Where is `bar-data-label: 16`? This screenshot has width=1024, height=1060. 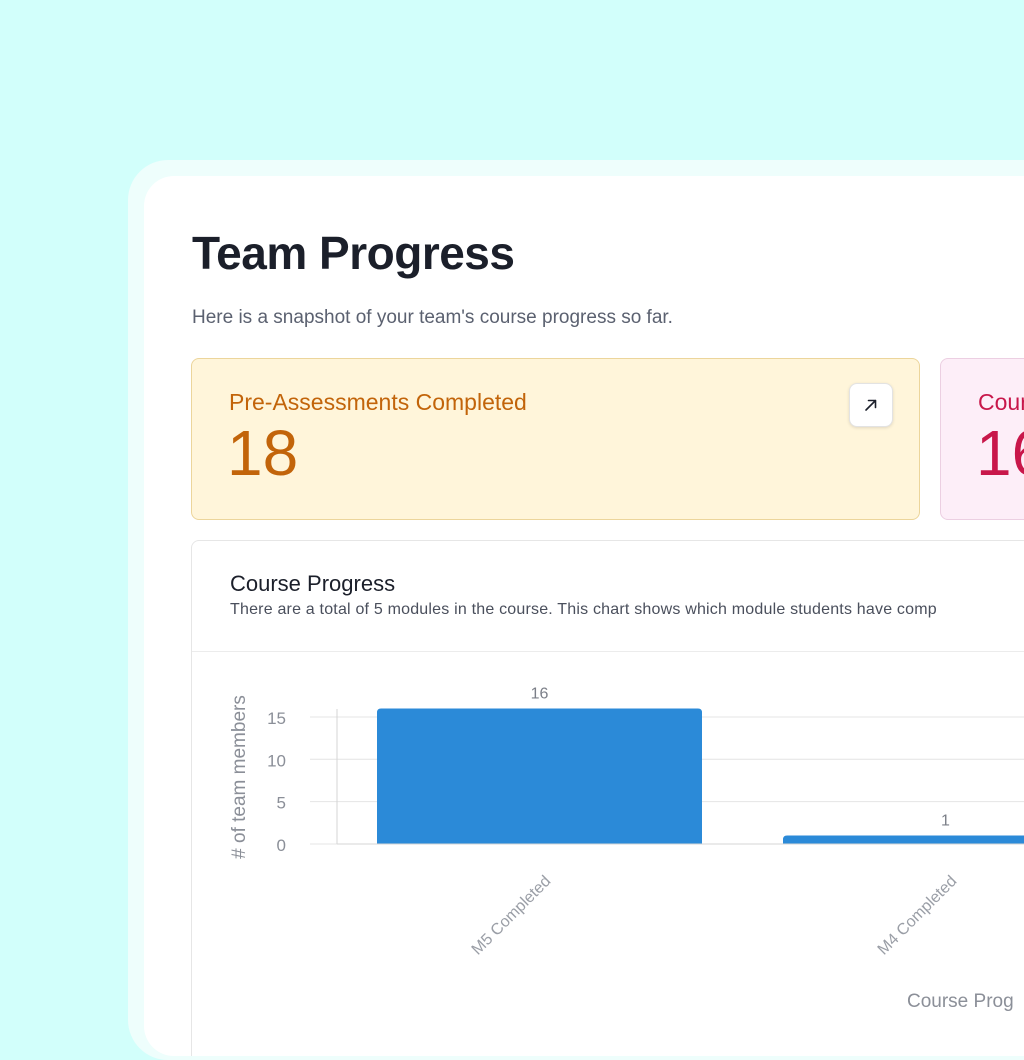 bar-data-label: 16 is located at coordinates (540, 693).